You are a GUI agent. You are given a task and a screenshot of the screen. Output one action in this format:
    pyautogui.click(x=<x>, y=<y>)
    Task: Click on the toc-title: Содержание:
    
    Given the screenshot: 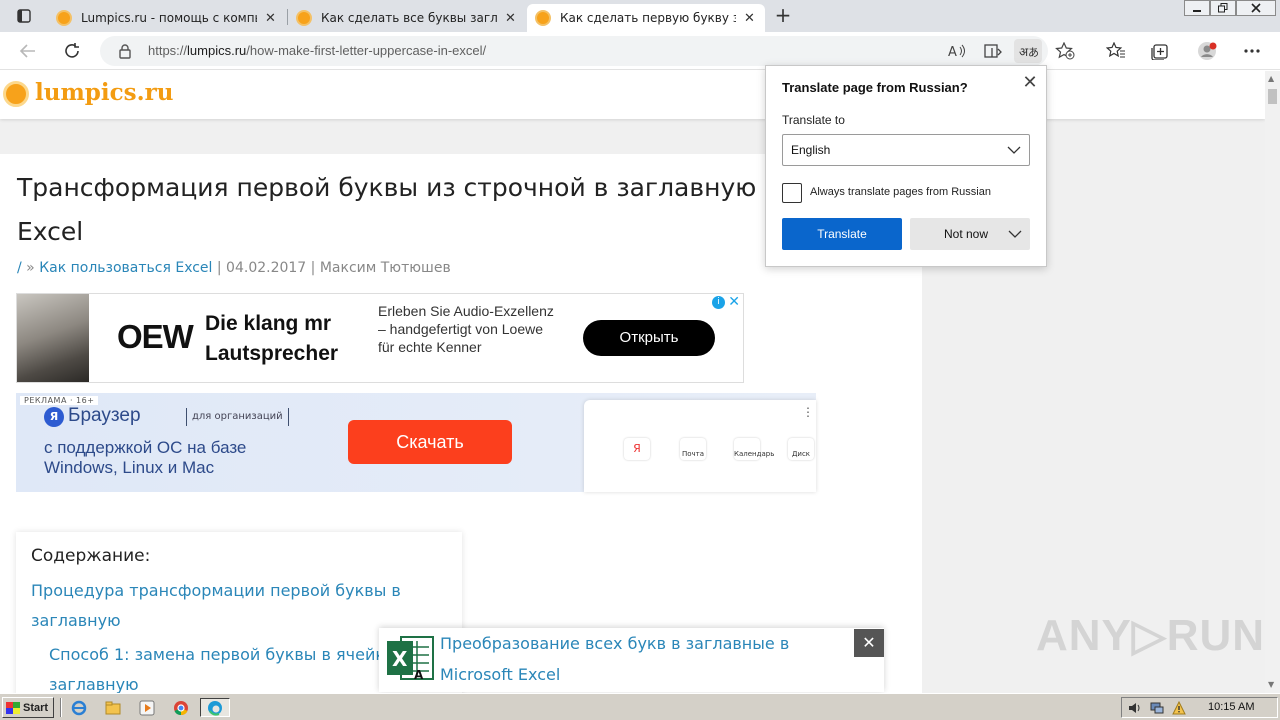 What is the action you would take?
    pyautogui.click(x=91, y=556)
    